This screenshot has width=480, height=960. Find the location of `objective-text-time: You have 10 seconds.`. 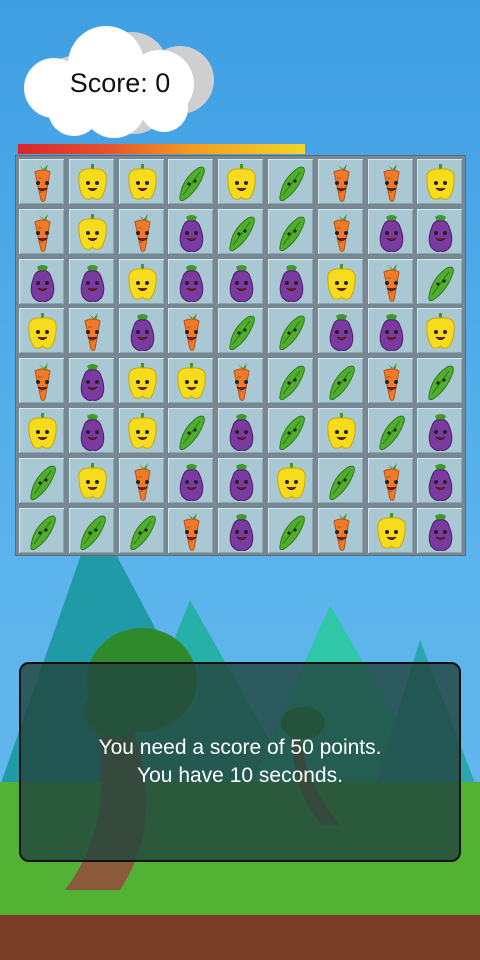

objective-text-time: You have 10 seconds. is located at coordinates (240, 775).